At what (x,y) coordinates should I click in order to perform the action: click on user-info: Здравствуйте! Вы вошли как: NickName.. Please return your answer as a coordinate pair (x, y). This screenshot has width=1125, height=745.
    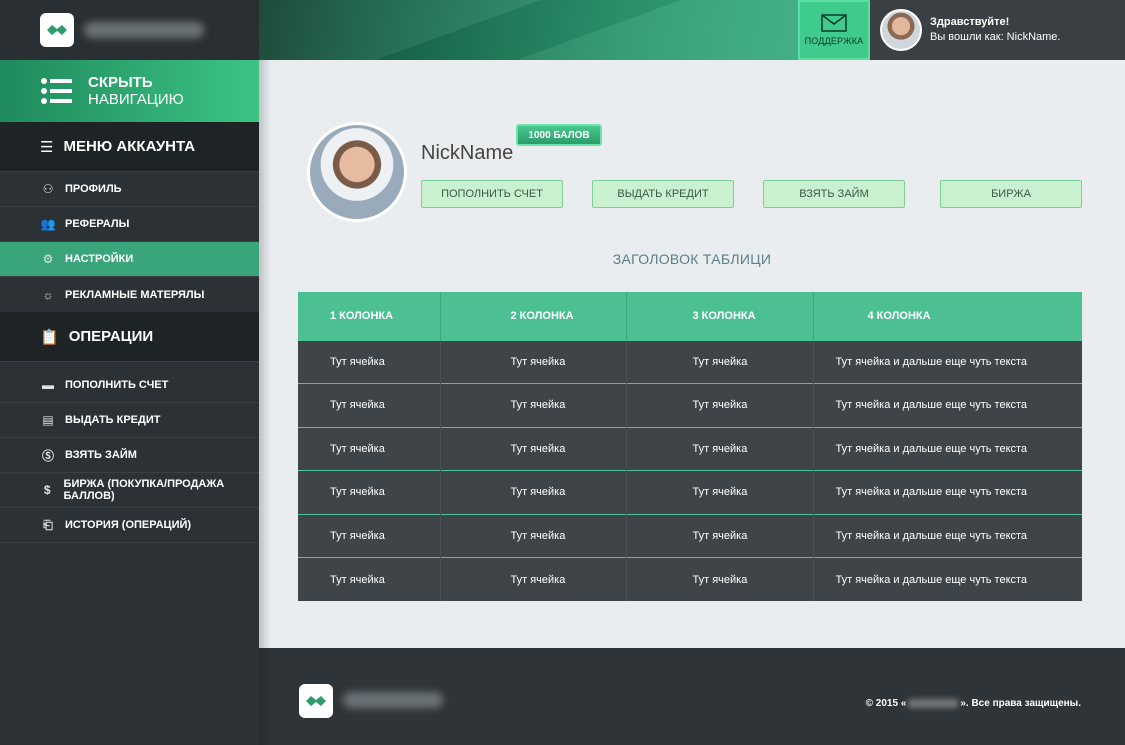
    Looking at the image, I should click on (997, 30).